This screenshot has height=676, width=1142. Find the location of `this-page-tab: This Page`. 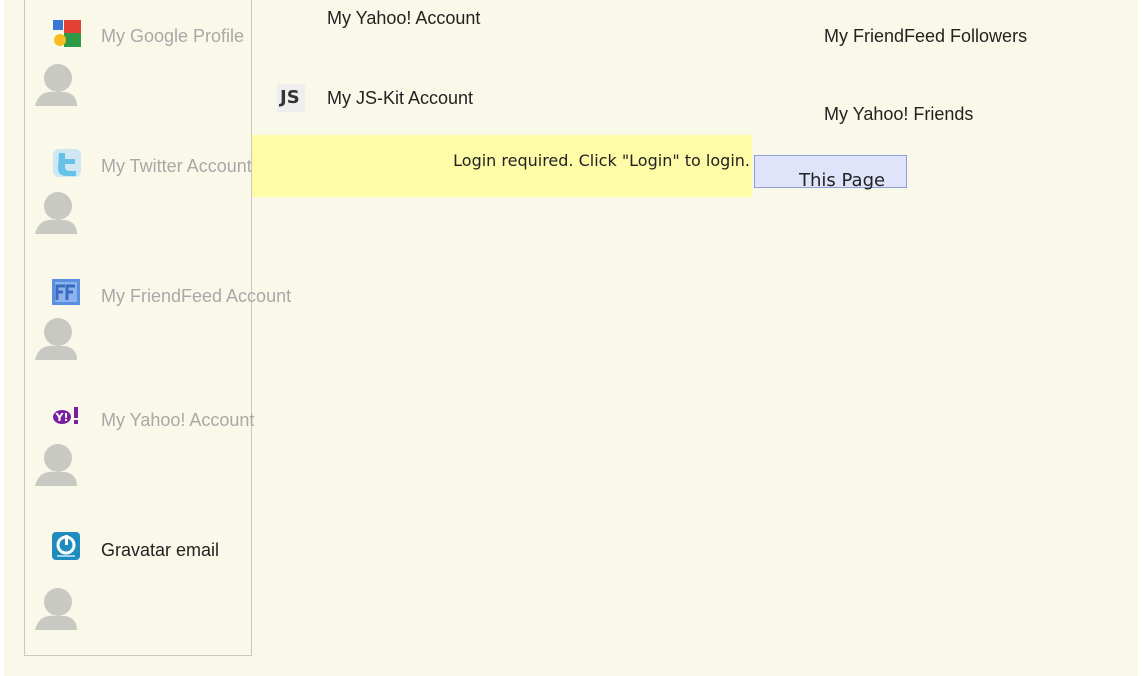

this-page-tab: This Page is located at coordinates (830, 173).